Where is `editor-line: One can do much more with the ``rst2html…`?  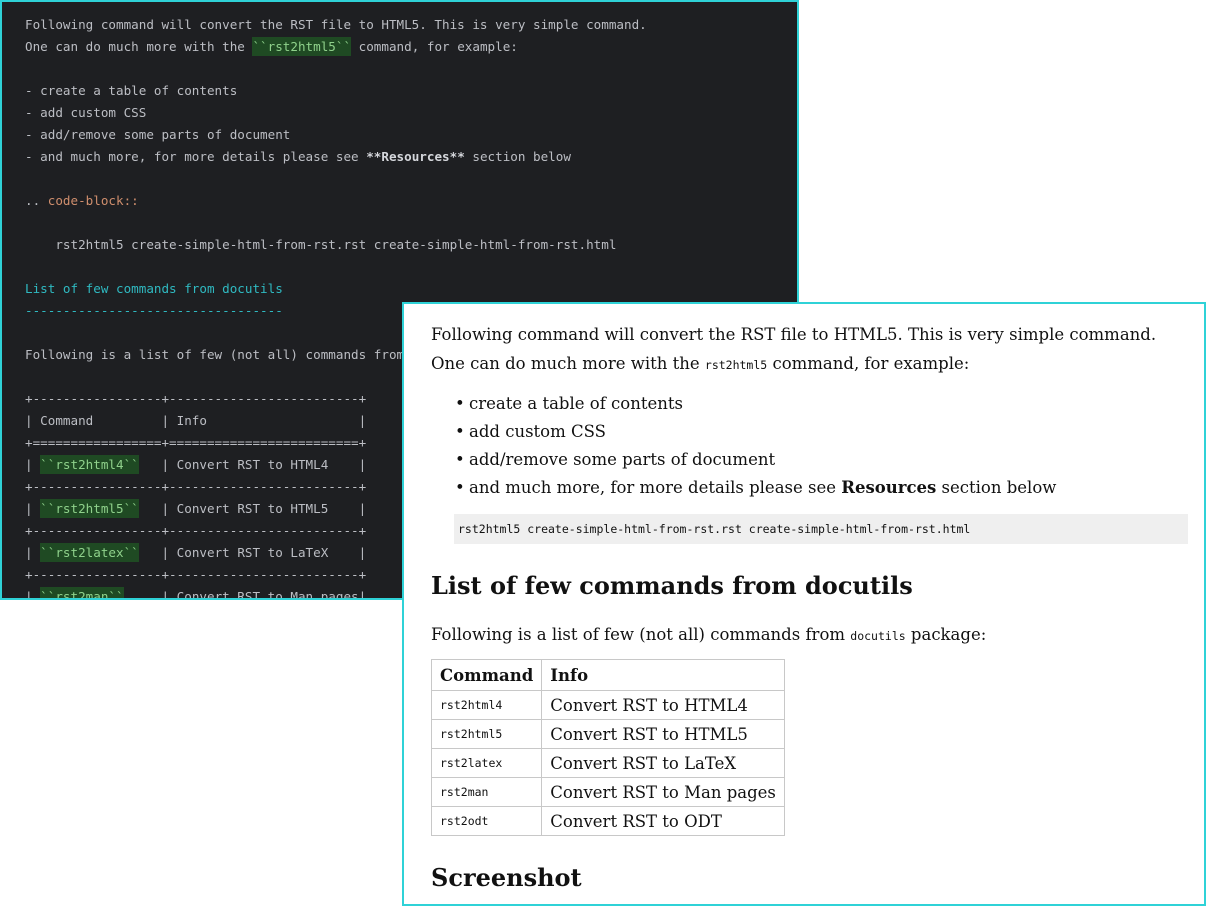
editor-line: One can do much more with the ``rst2html… is located at coordinates (411, 47).